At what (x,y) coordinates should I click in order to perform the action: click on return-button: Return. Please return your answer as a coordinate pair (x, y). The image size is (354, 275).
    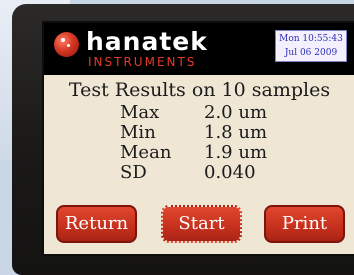
    Looking at the image, I should click on (96, 224).